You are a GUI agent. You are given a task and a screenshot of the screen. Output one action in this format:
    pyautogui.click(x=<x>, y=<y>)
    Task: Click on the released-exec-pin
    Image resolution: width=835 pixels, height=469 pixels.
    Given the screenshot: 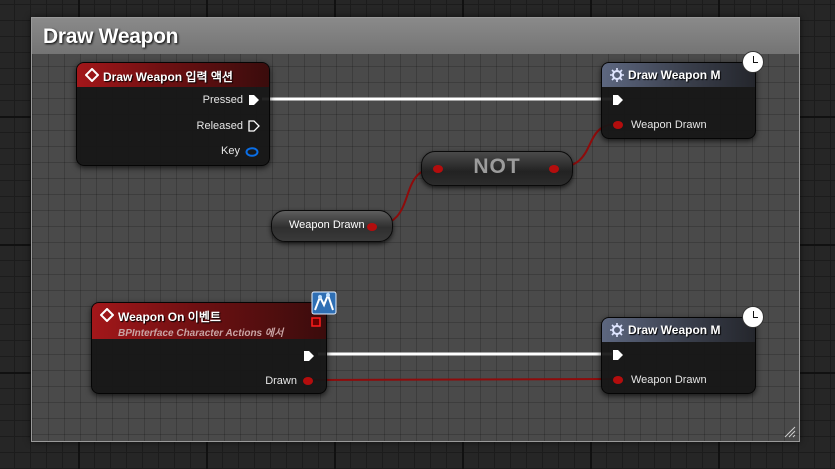 What is the action you would take?
    pyautogui.click(x=254, y=126)
    